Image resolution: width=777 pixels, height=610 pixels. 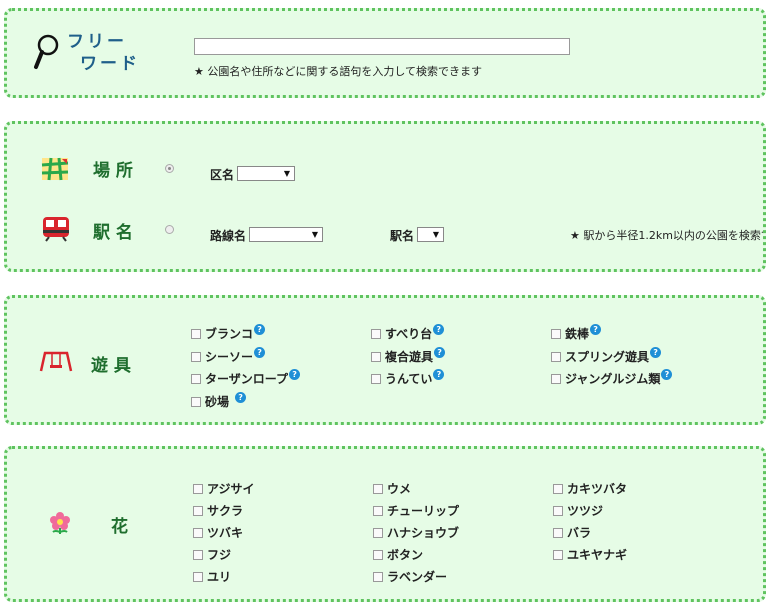 What do you see at coordinates (430, 234) in the screenshot?
I see `station-select: ▼` at bounding box center [430, 234].